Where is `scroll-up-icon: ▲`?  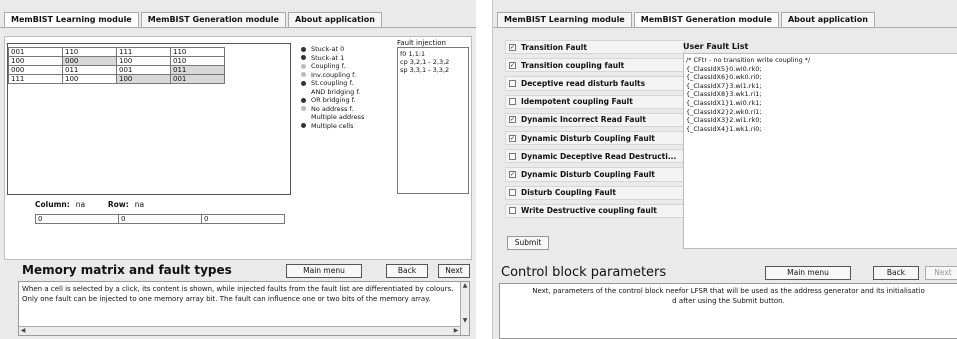
scroll-up-icon: ▲ is located at coordinates (465, 286).